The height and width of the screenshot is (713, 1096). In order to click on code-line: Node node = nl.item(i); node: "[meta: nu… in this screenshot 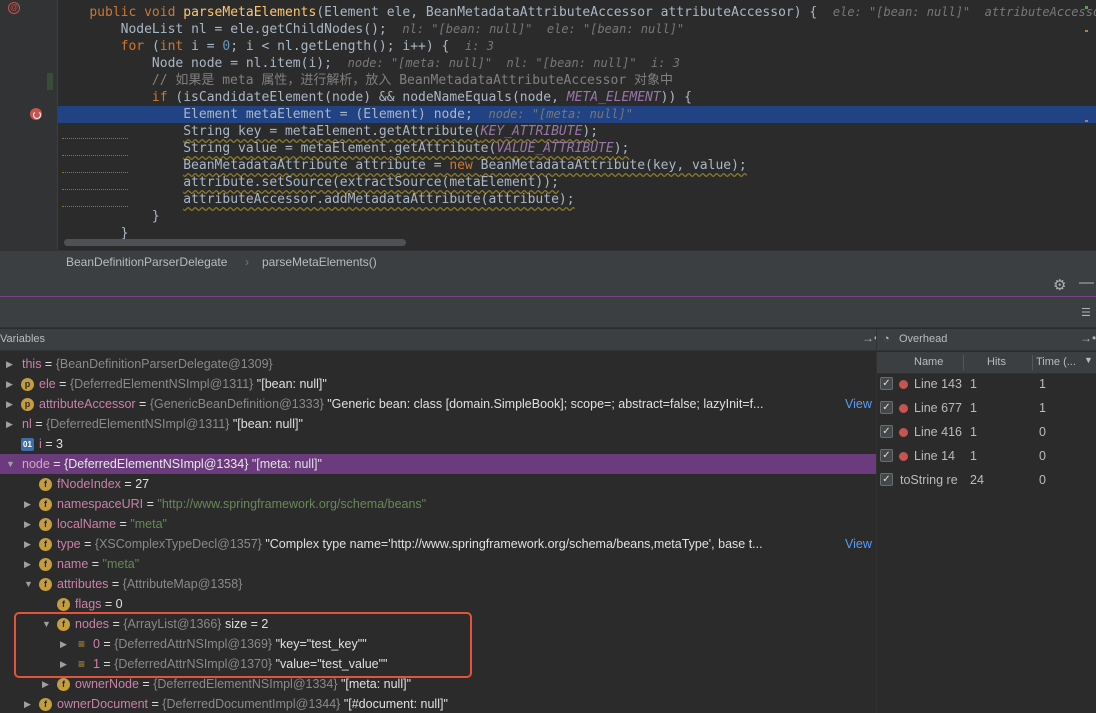, I will do `click(577, 63)`.